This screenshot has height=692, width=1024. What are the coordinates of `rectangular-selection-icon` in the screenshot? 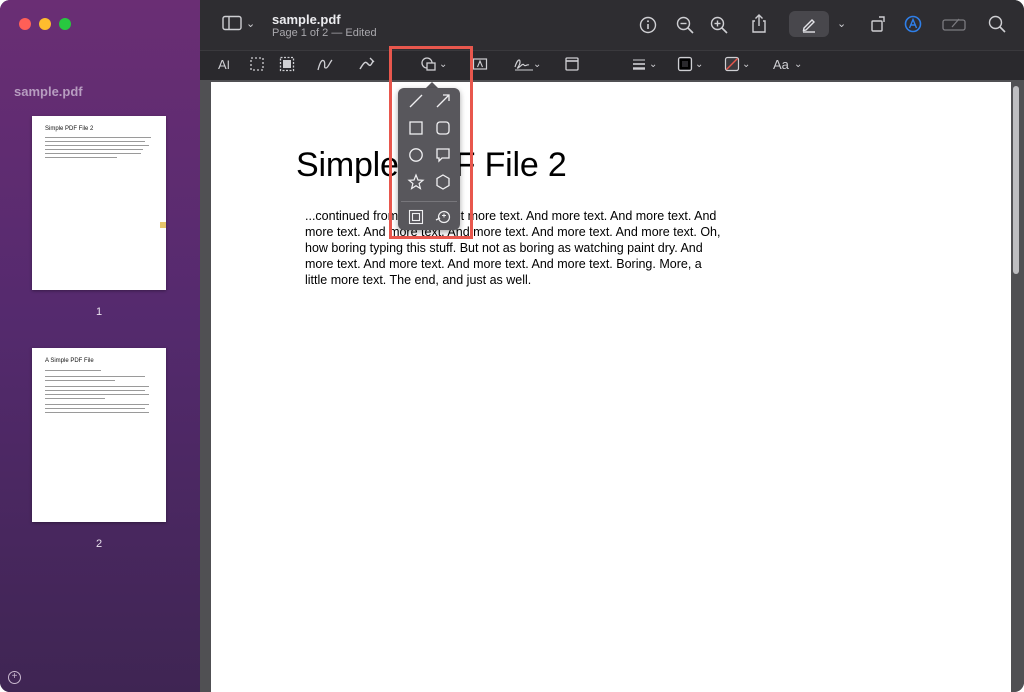 It's located at (257, 66).